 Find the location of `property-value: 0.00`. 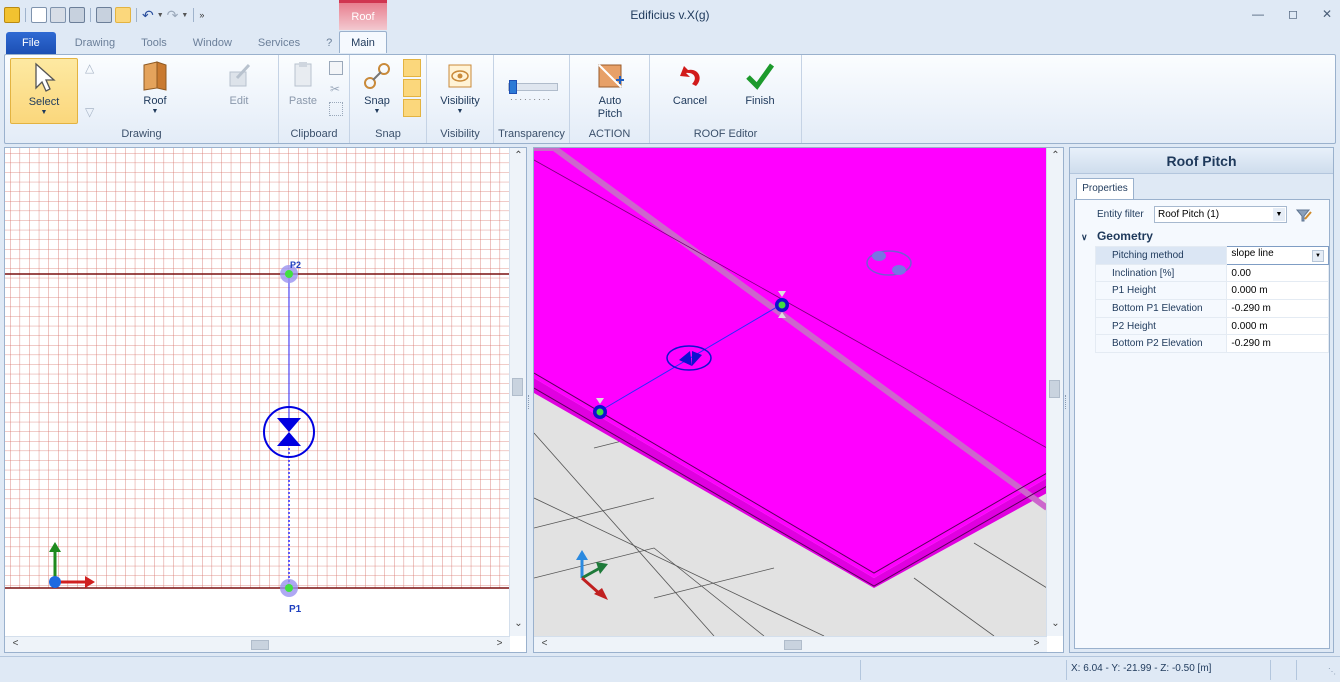

property-value: 0.00 is located at coordinates (1277, 273).